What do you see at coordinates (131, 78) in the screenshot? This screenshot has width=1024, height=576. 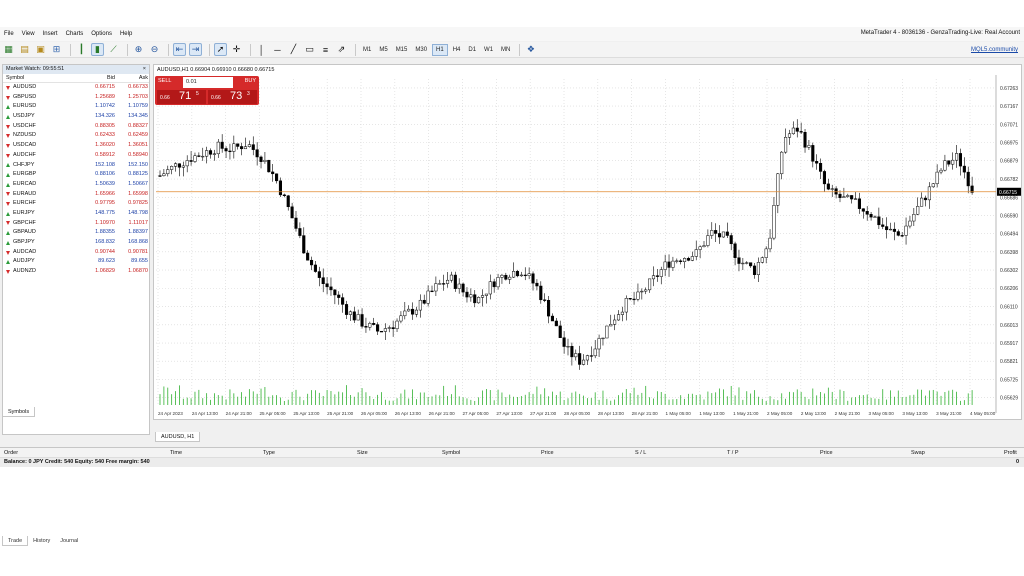 I see `col-ask: Ask` at bounding box center [131, 78].